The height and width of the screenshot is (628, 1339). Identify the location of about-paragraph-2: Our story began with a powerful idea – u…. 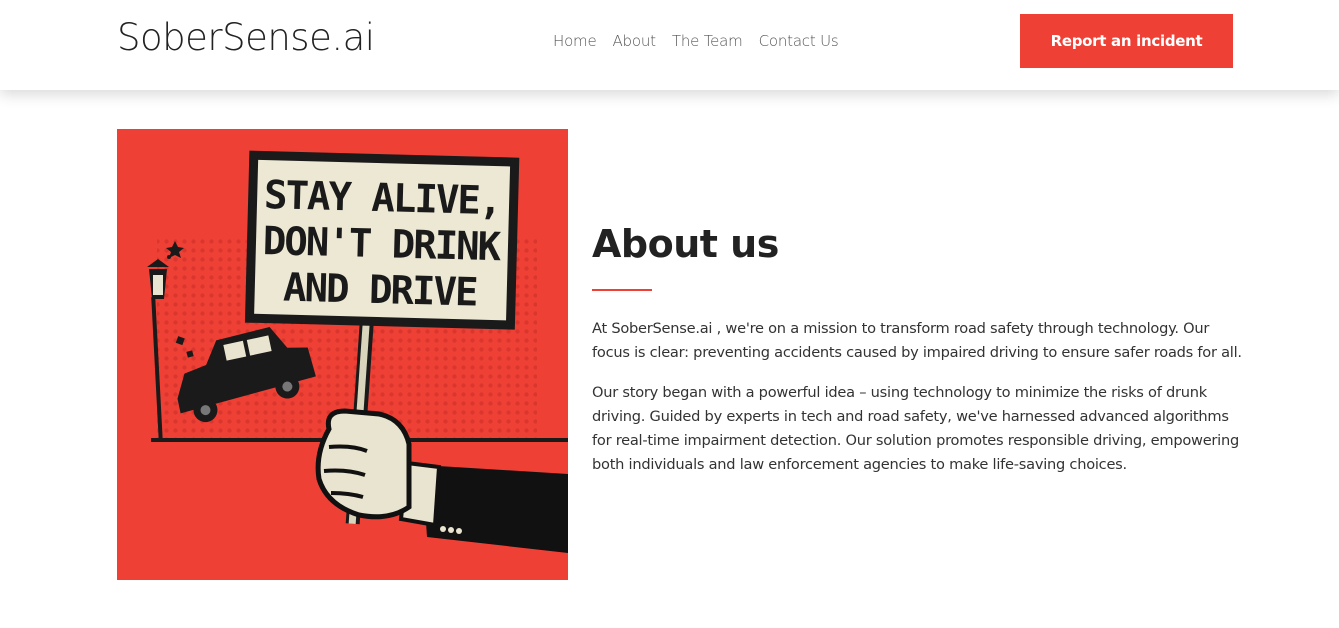
(915, 428).